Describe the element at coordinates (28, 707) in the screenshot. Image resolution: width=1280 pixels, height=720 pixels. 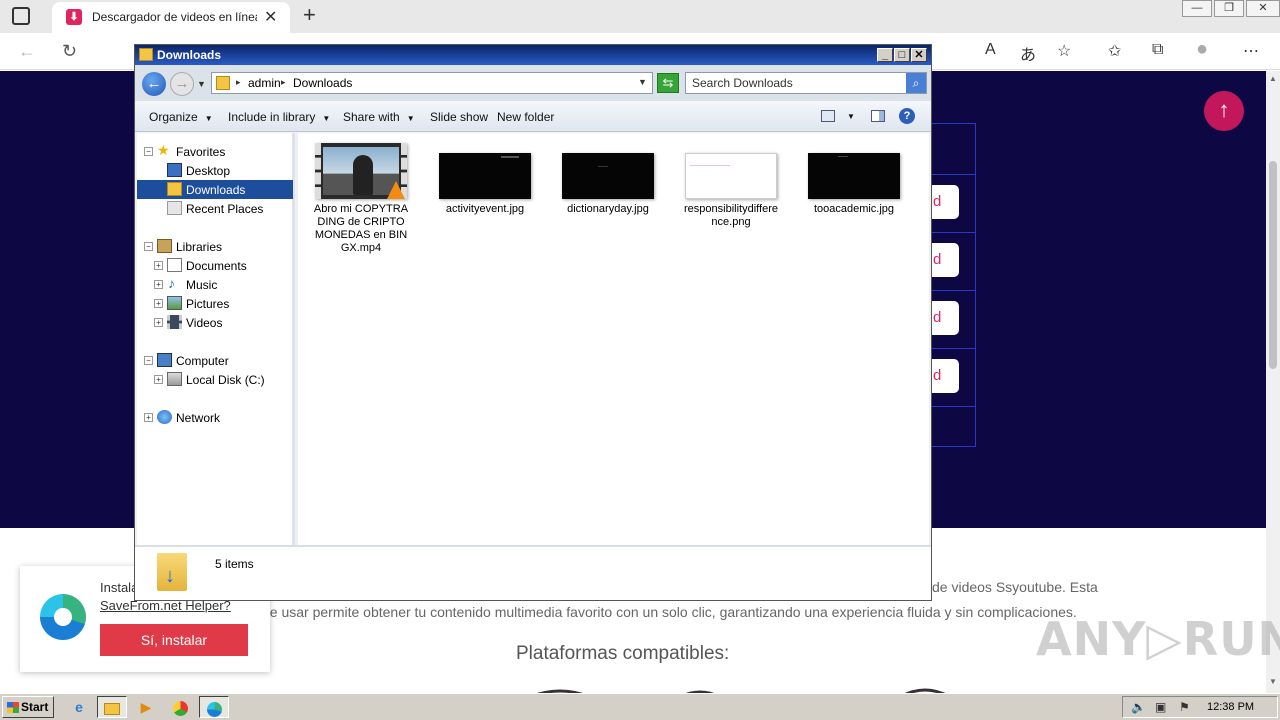
I see `start-button: Start` at that location.